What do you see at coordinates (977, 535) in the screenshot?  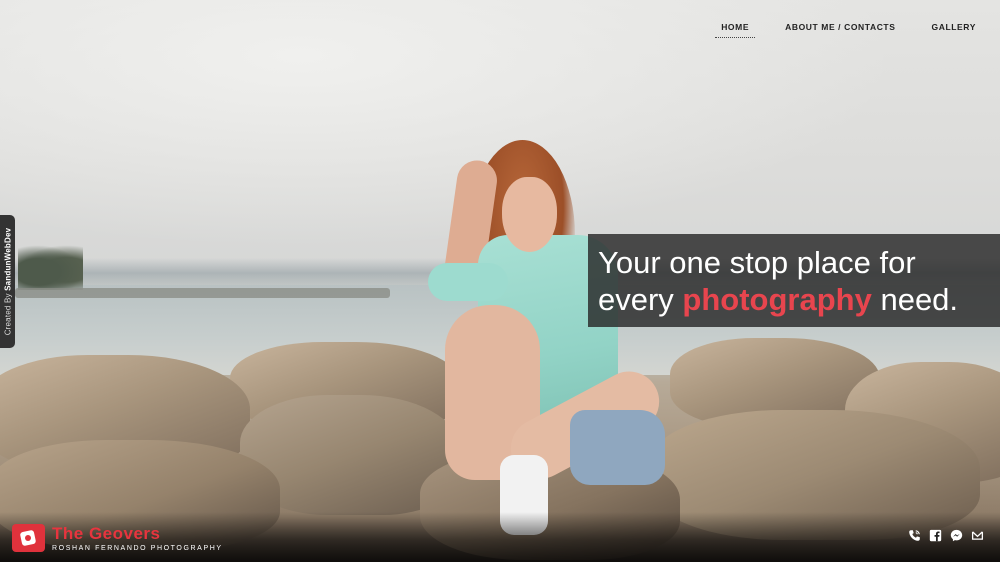 I see `mail-icon` at bounding box center [977, 535].